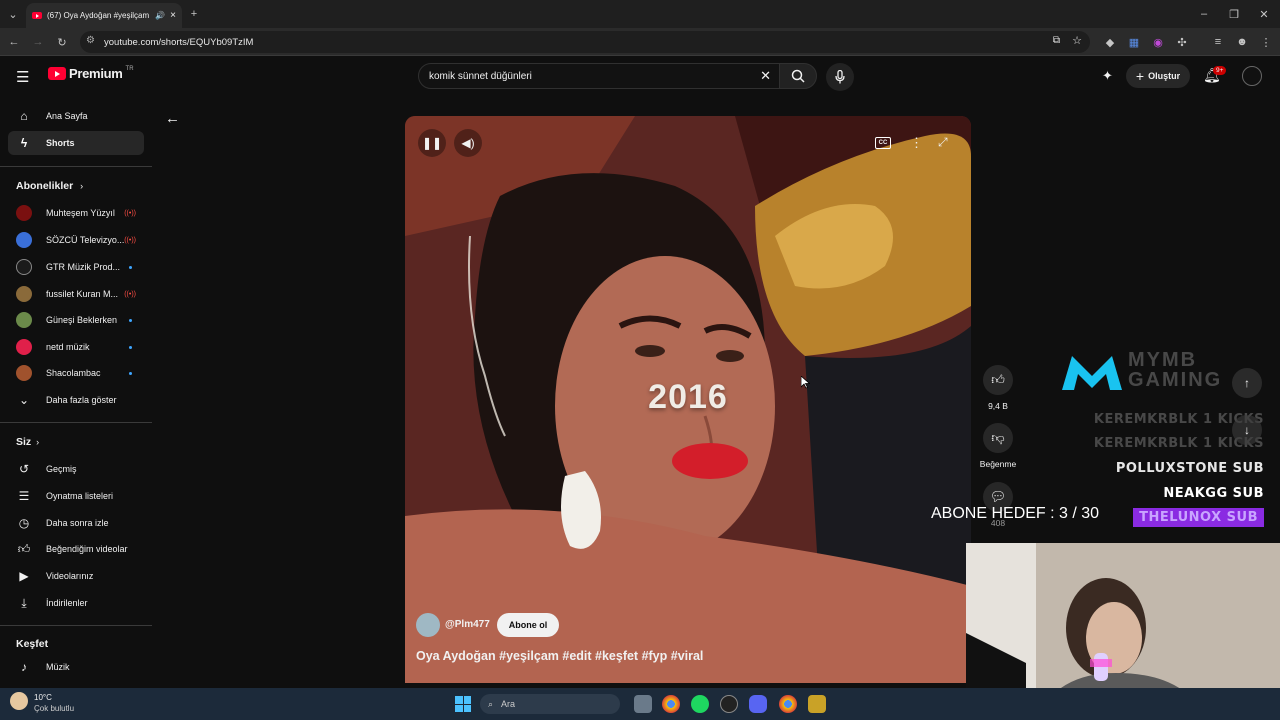  Describe the element at coordinates (883, 143) in the screenshot. I see `captions-icon: CC` at that location.